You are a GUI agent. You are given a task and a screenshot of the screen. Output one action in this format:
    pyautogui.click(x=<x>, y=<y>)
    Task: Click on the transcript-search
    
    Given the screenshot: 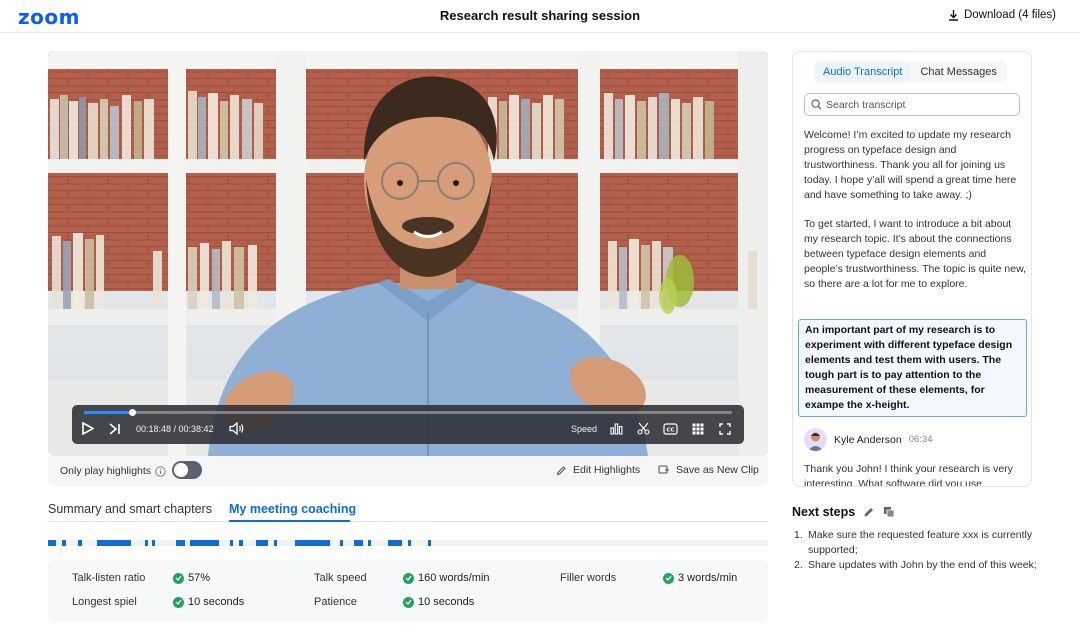 What is the action you would take?
    pyautogui.click(x=912, y=104)
    